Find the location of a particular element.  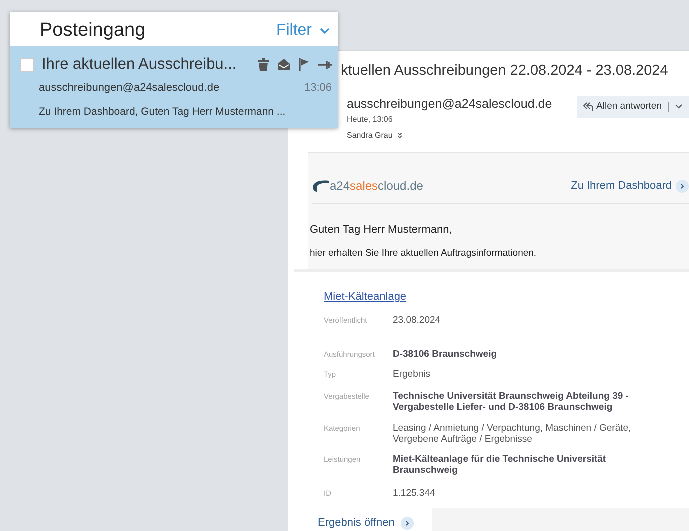

company-logo: a24salescloud.de is located at coordinates (368, 186).